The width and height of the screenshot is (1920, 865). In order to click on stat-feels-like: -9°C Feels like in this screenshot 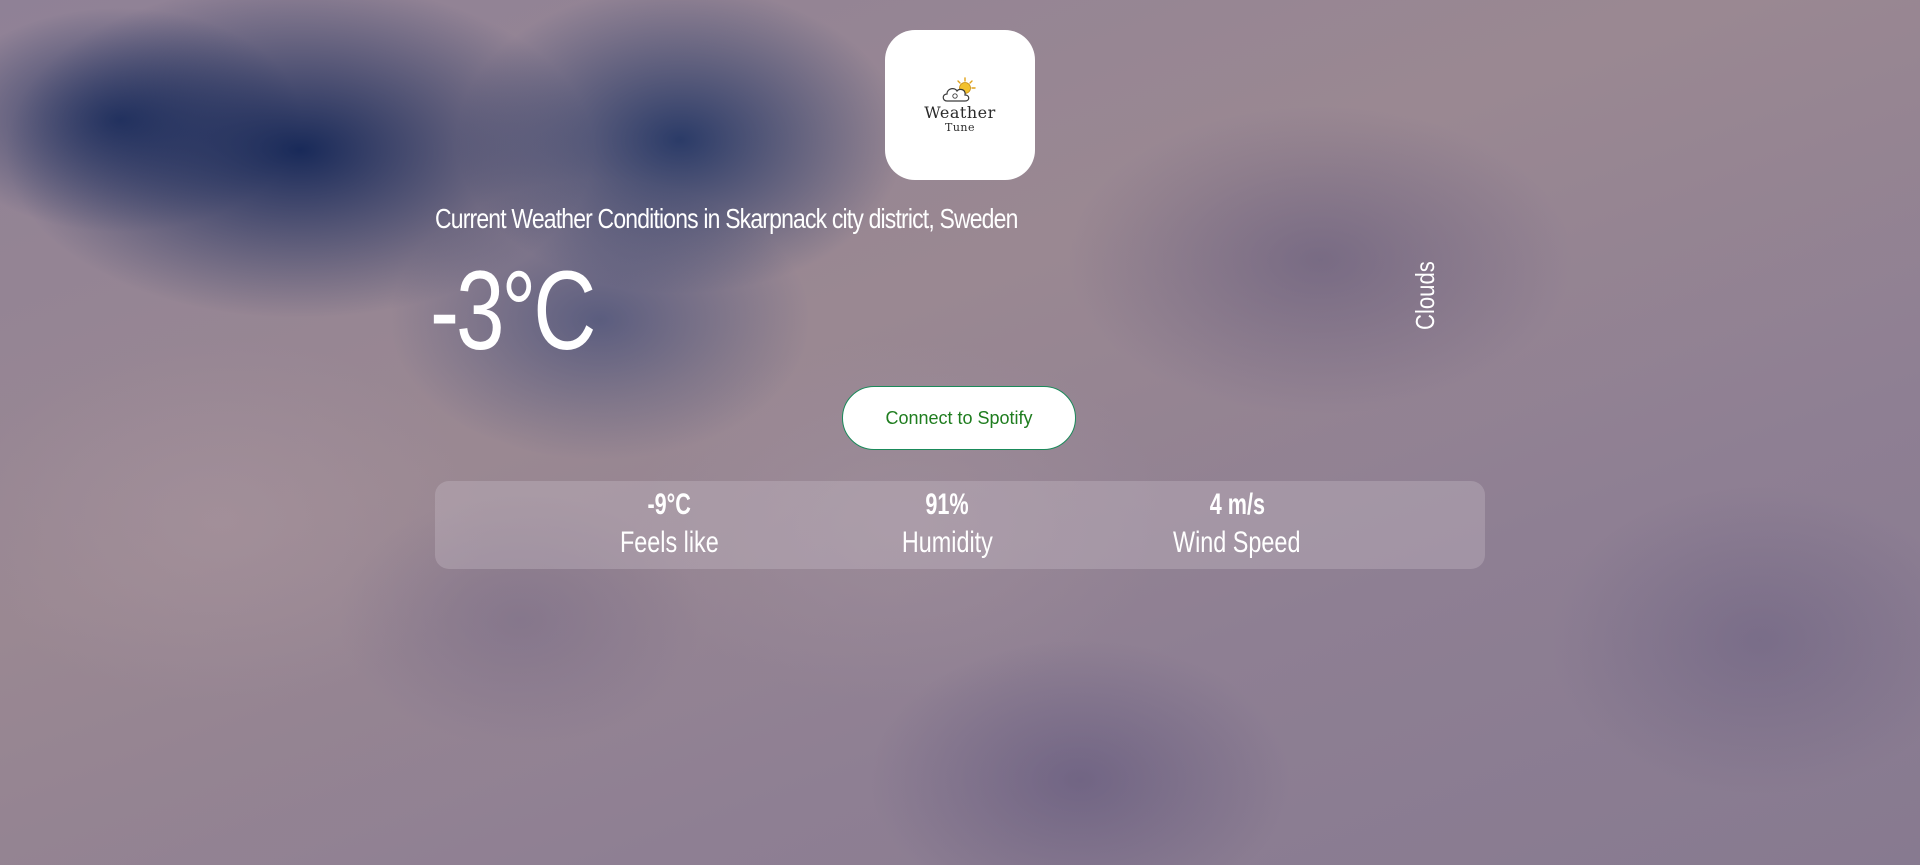, I will do `click(669, 525)`.